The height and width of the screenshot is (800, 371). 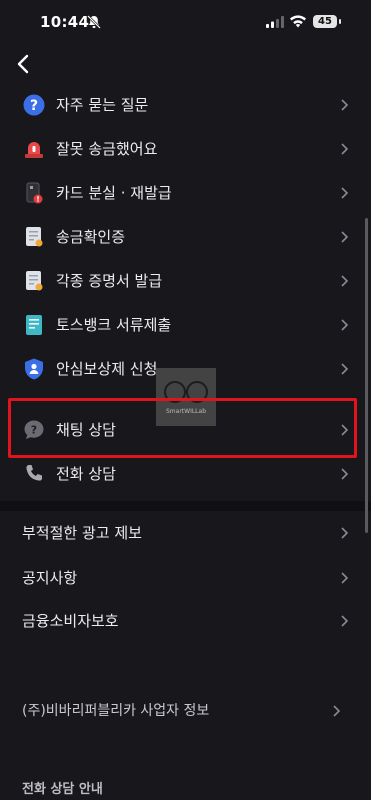 What do you see at coordinates (34, 150) in the screenshot?
I see `siren-icon` at bounding box center [34, 150].